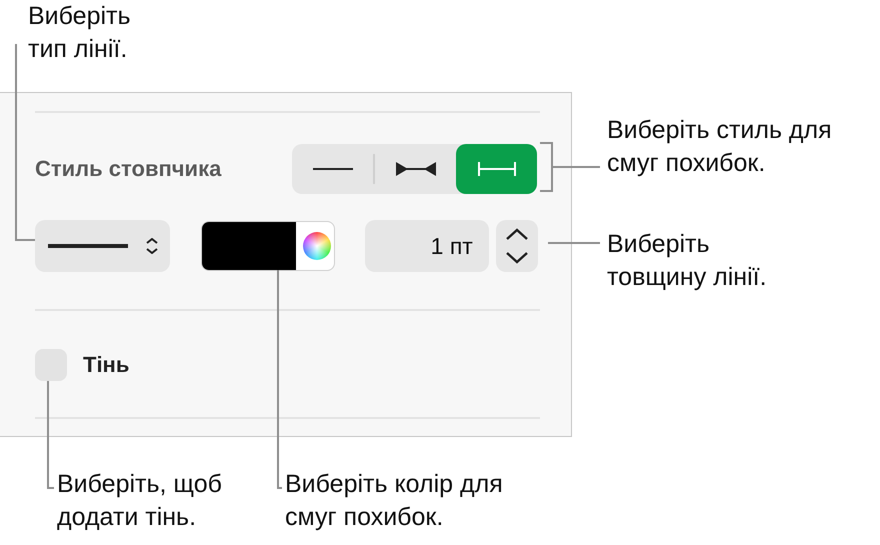  I want to click on callout-text: Виберіть, щоб додати тінь., so click(139, 501).